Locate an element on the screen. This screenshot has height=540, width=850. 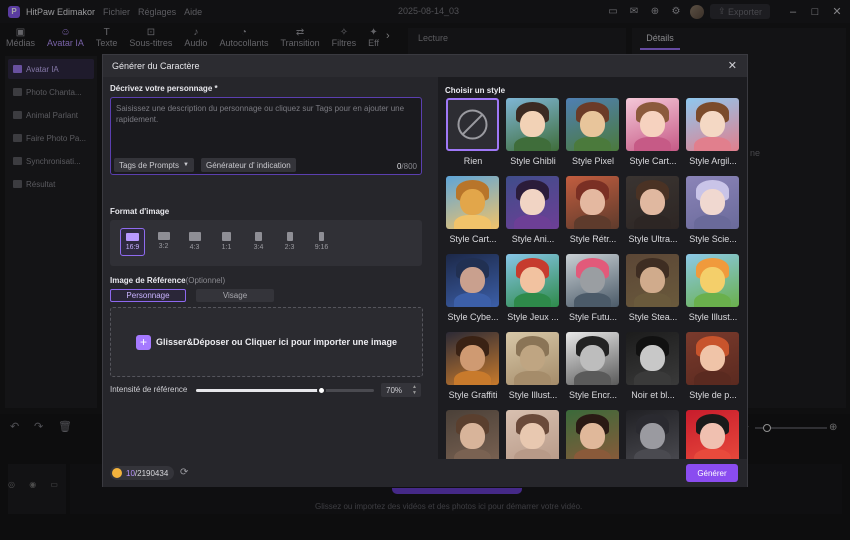
ratio-1-1: 1:1 is located at coordinates (226, 242).